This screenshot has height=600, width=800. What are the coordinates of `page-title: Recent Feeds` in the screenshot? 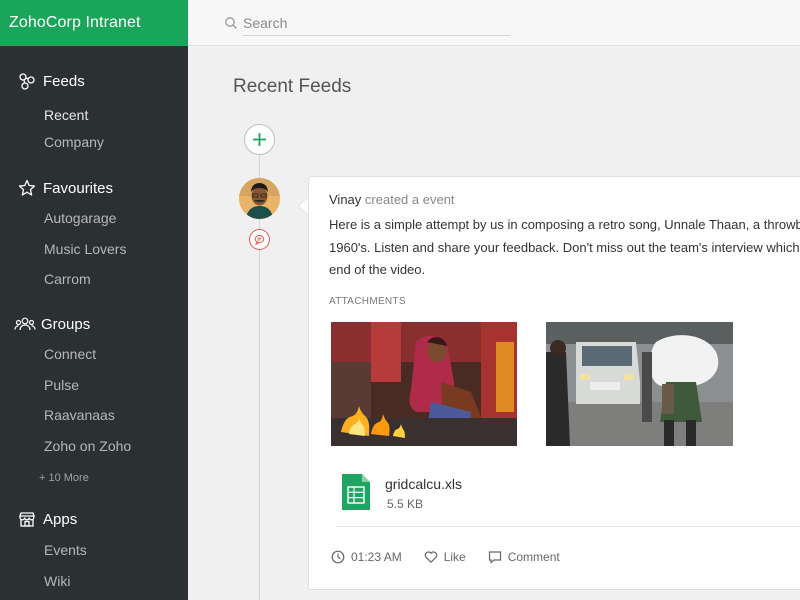 It's located at (292, 86).